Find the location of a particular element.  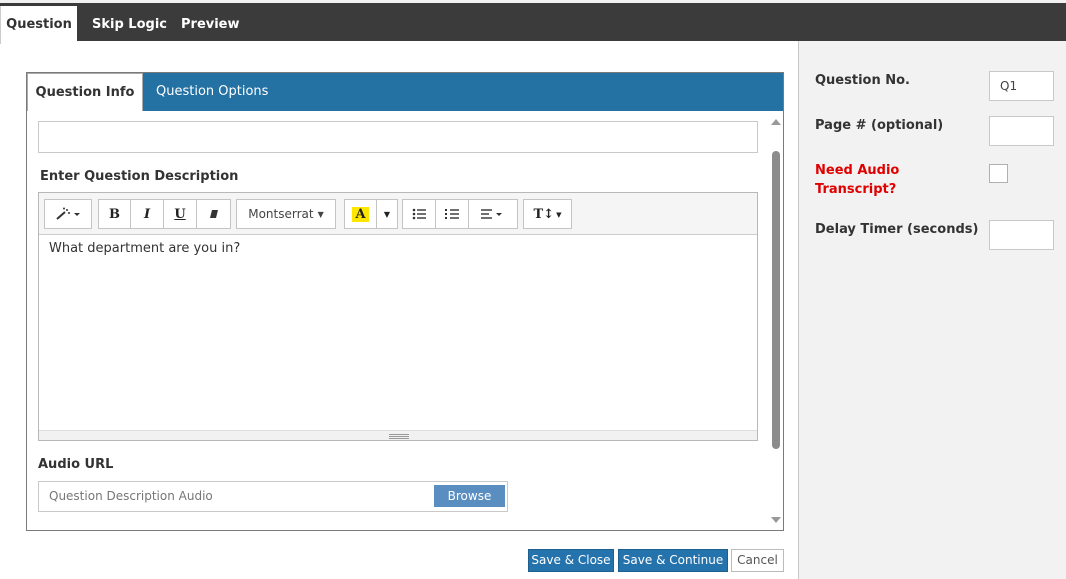

size-group: T↕ ▼ is located at coordinates (547, 214).